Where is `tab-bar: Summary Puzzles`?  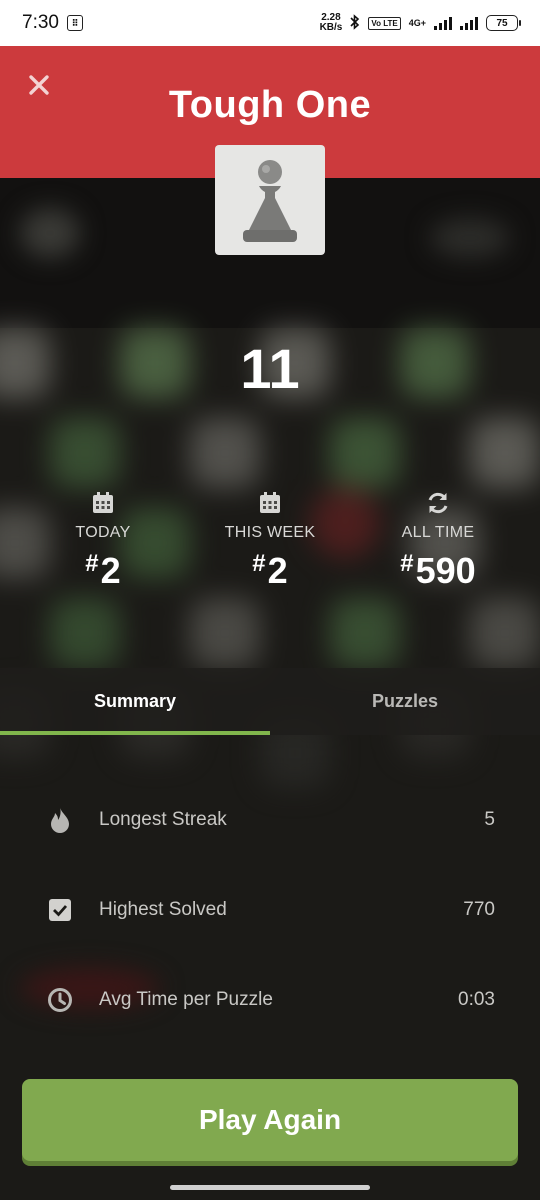
tab-bar: Summary Puzzles is located at coordinates (270, 701).